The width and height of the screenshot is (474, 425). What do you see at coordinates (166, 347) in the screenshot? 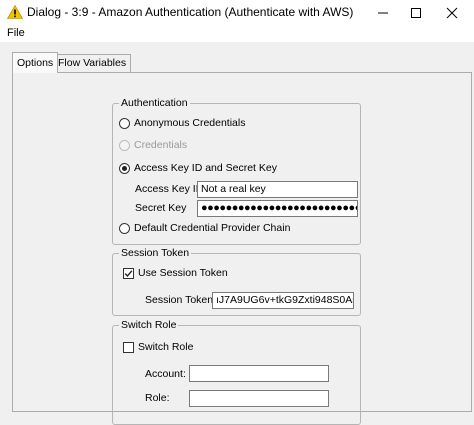
I see `switch-role-checkbox-label: Switch Role` at bounding box center [166, 347].